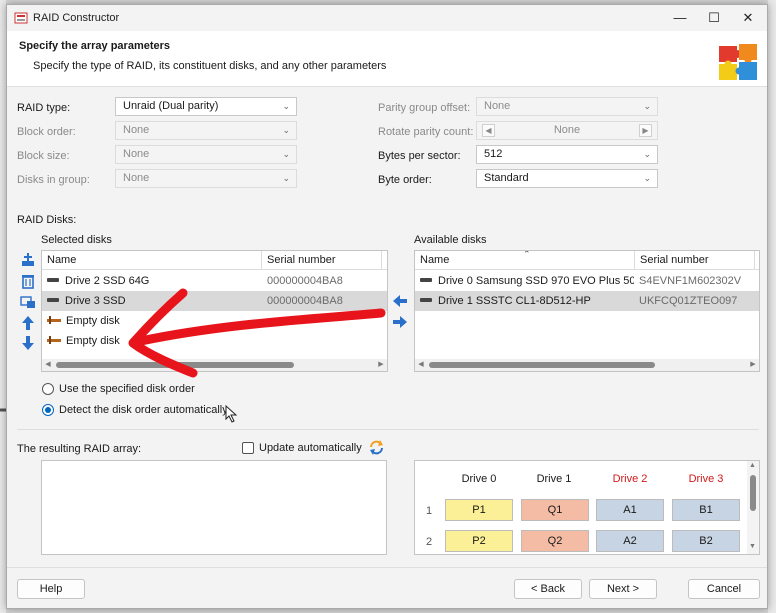 The height and width of the screenshot is (613, 776). What do you see at coordinates (479, 479) in the screenshot?
I see `grid-header-drive-0: Drive 0` at bounding box center [479, 479].